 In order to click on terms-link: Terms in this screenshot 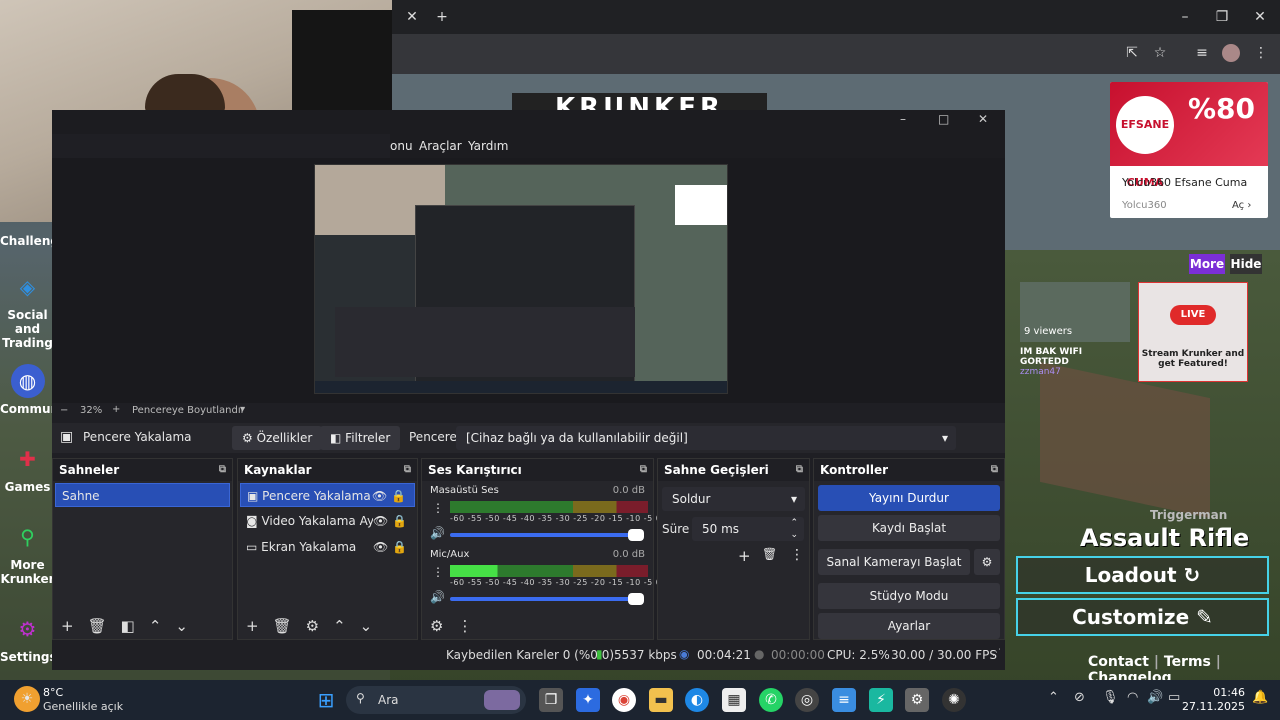, I will do `click(1187, 662)`.